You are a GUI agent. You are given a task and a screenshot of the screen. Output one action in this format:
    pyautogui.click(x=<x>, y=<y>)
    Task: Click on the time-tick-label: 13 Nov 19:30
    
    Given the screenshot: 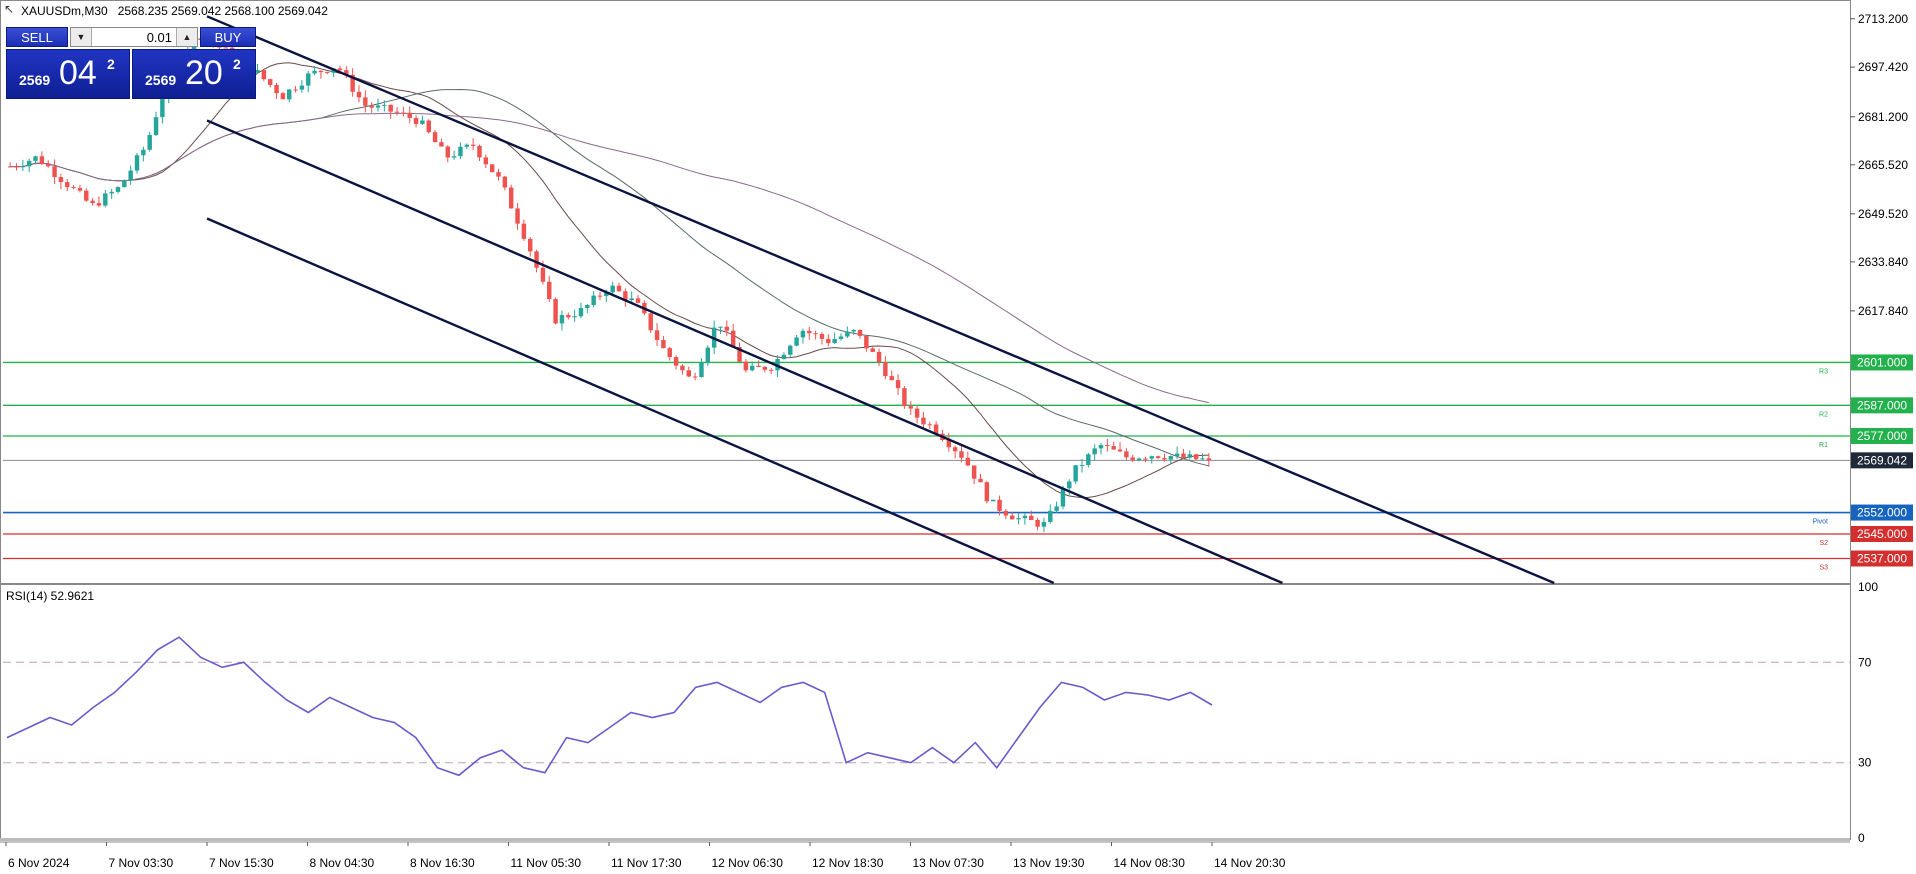 What is the action you would take?
    pyautogui.click(x=1049, y=863)
    